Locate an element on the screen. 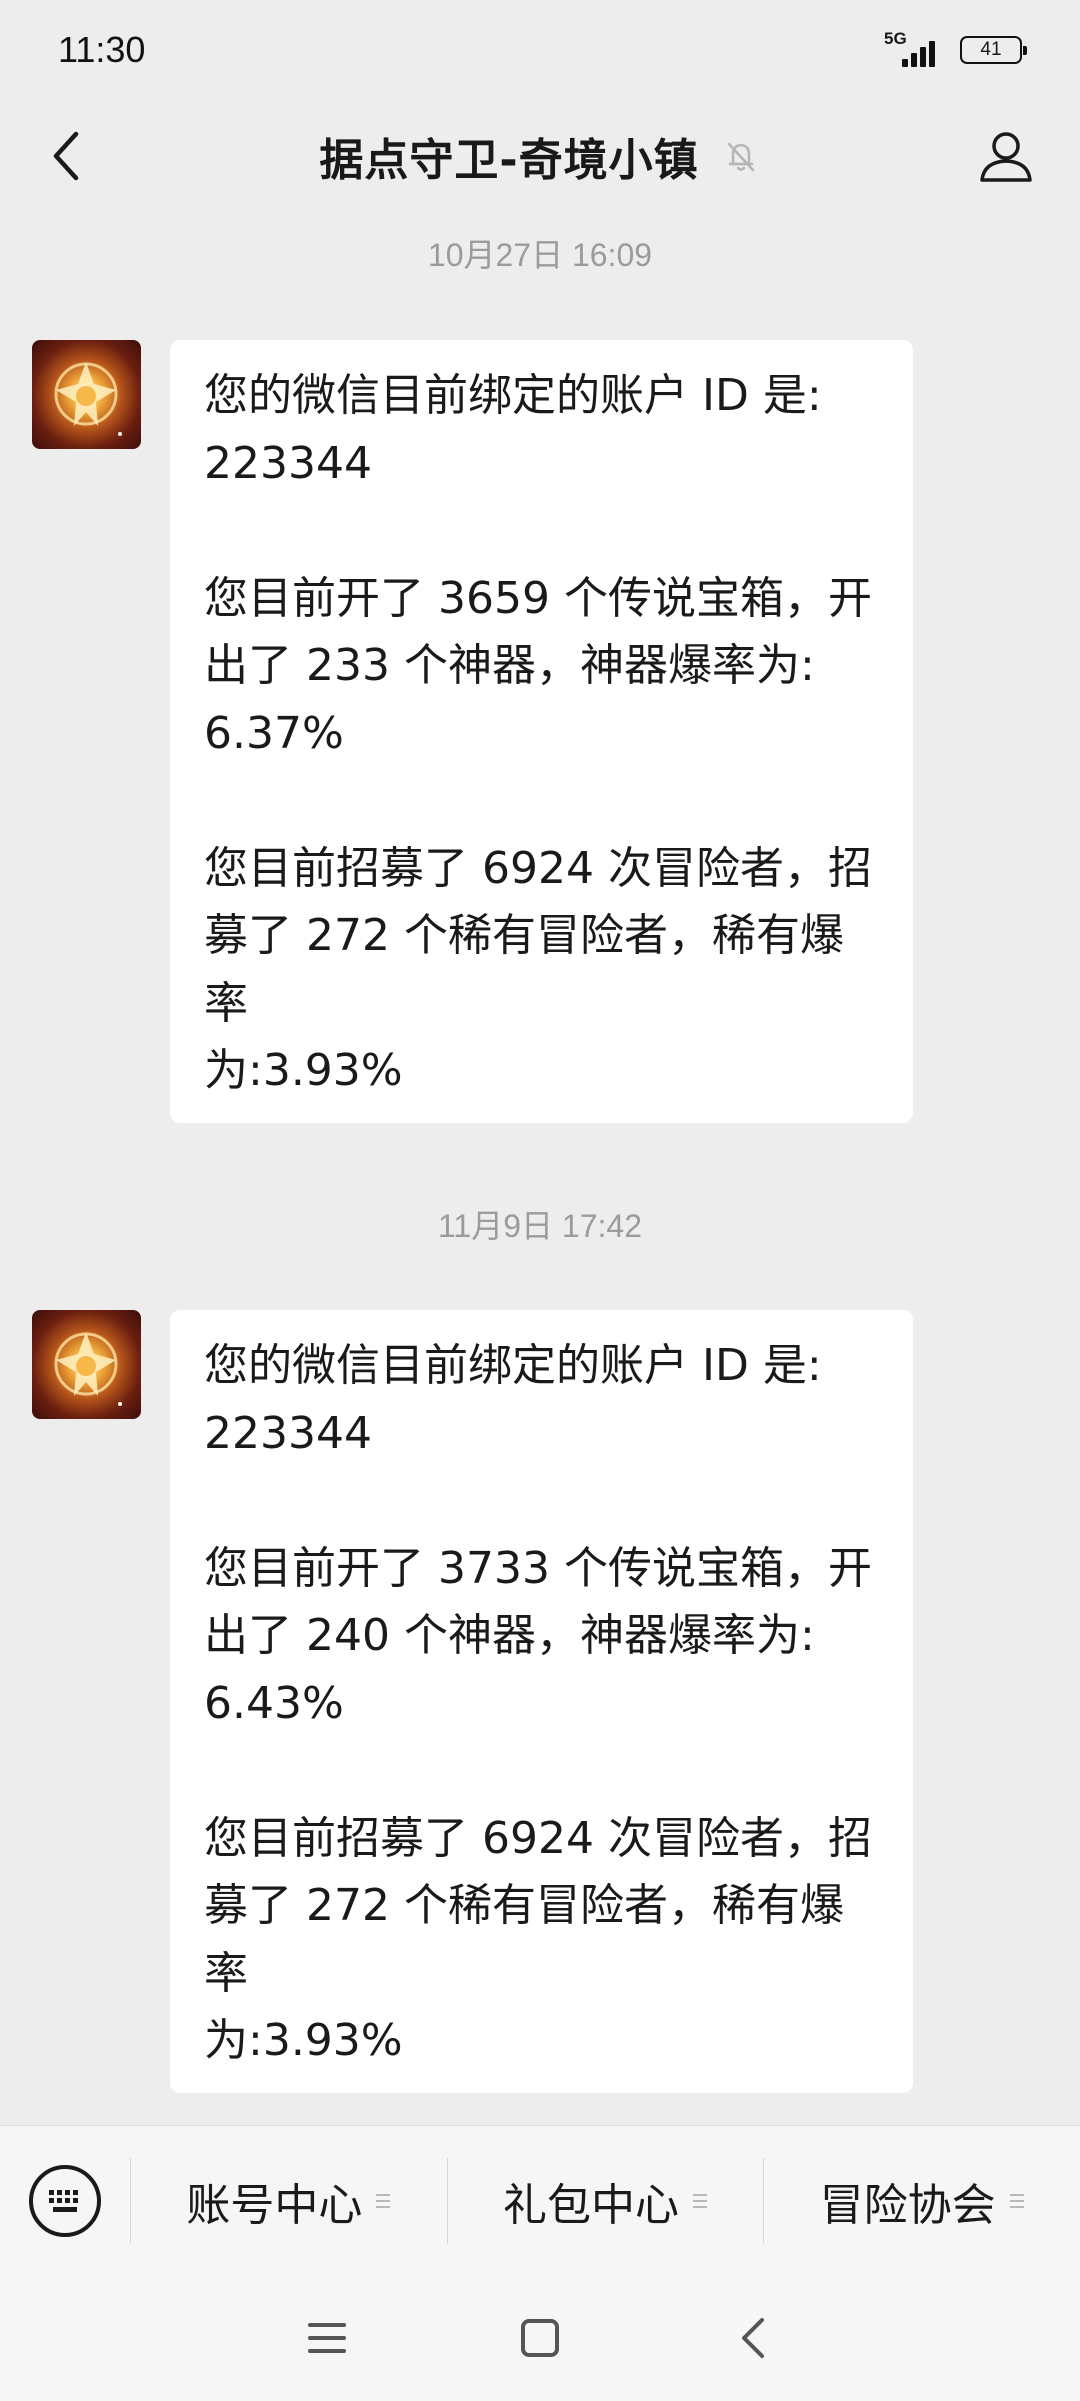  status-time: 11:30 is located at coordinates (102, 49).